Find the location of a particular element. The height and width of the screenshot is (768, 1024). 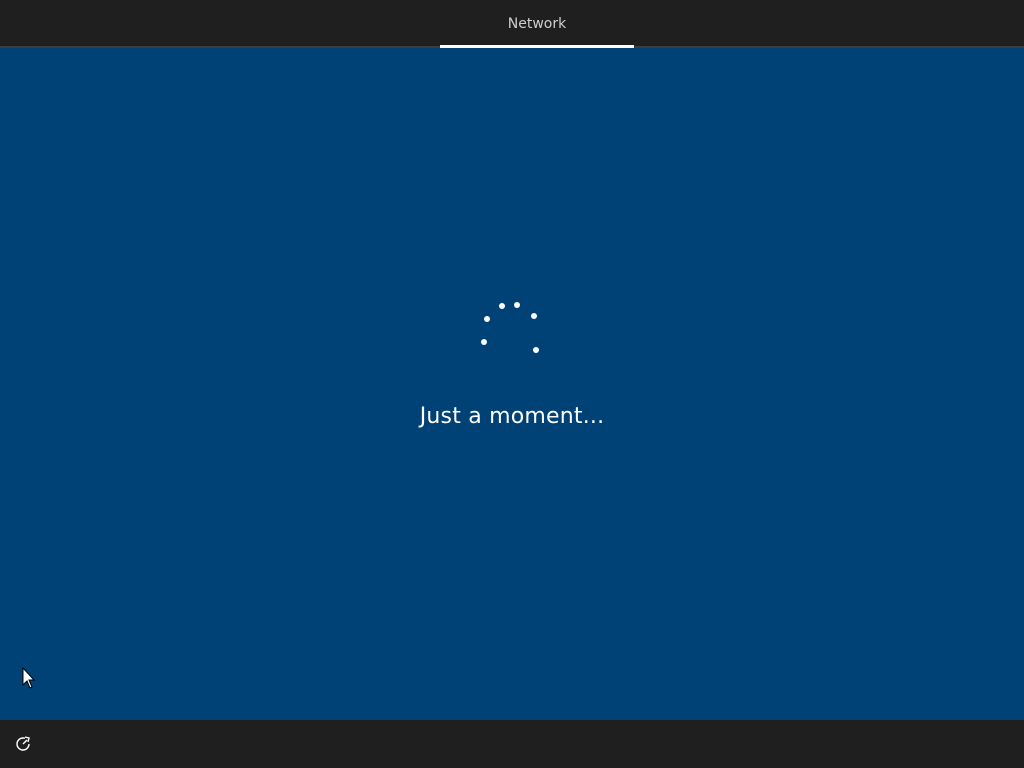

mouse-pointer-icon is located at coordinates (29, 678).